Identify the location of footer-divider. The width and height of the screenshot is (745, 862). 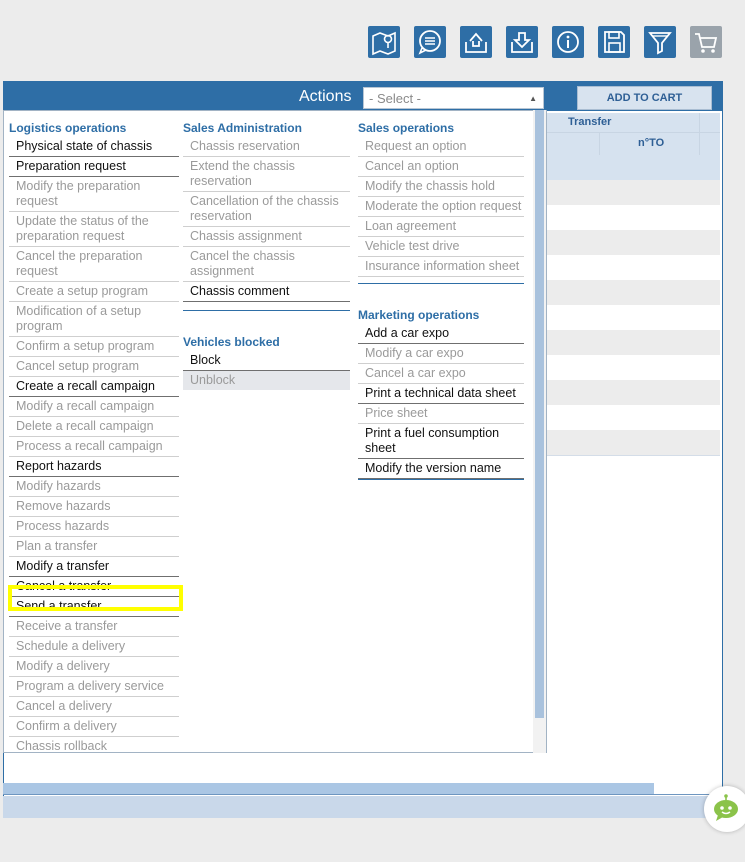
(362, 794).